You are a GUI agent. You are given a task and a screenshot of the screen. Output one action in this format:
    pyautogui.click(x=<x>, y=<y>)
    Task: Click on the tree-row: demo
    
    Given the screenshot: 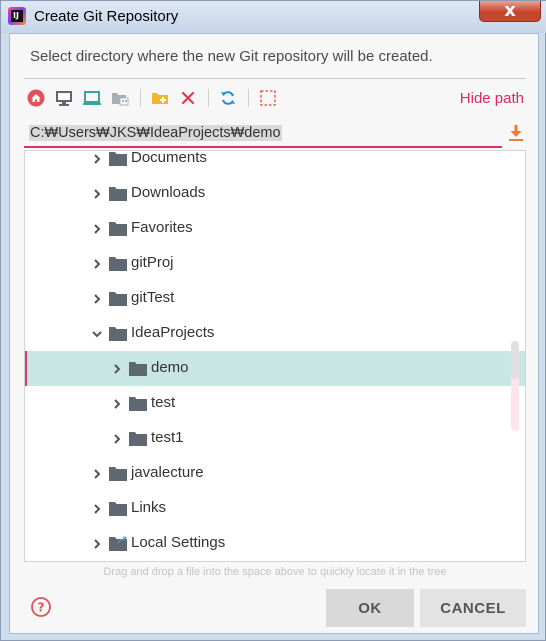 What is the action you would take?
    pyautogui.click(x=275, y=368)
    